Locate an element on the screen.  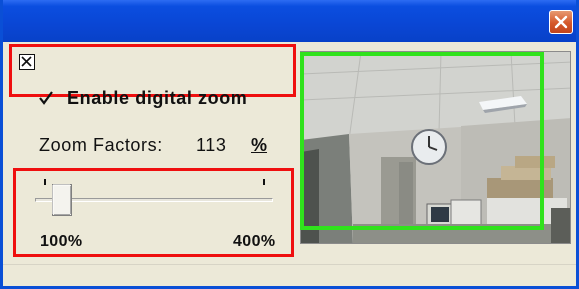
checkmark-icon is located at coordinates (46, 98).